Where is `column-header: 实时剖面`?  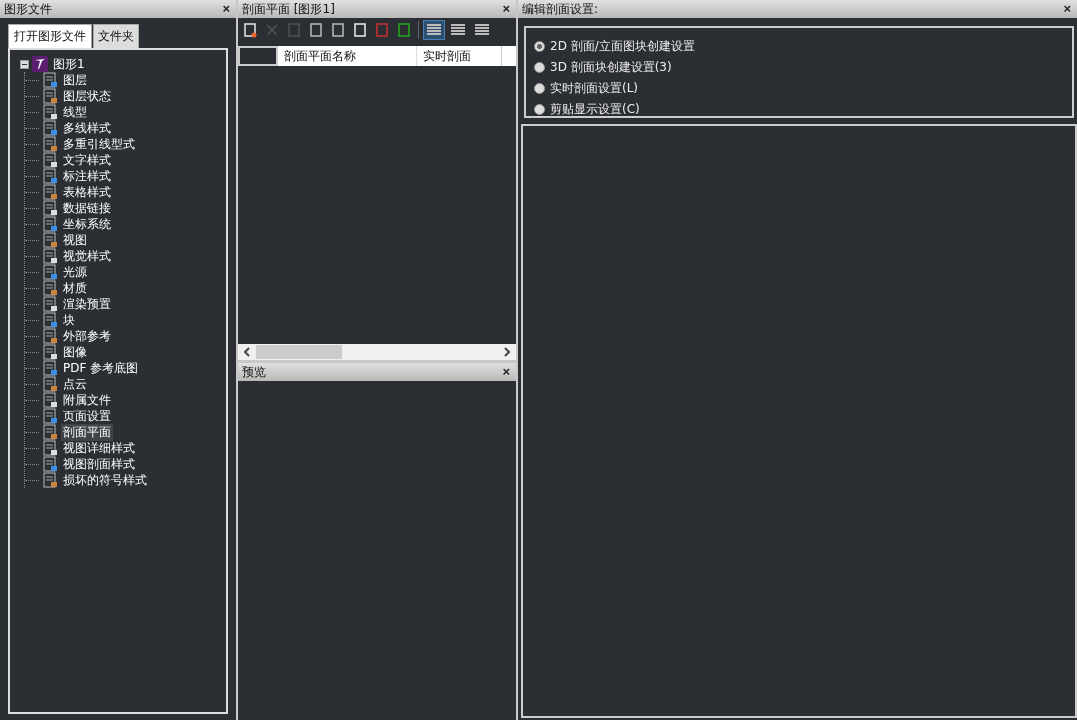
column-header: 实时剖面 is located at coordinates (459, 56).